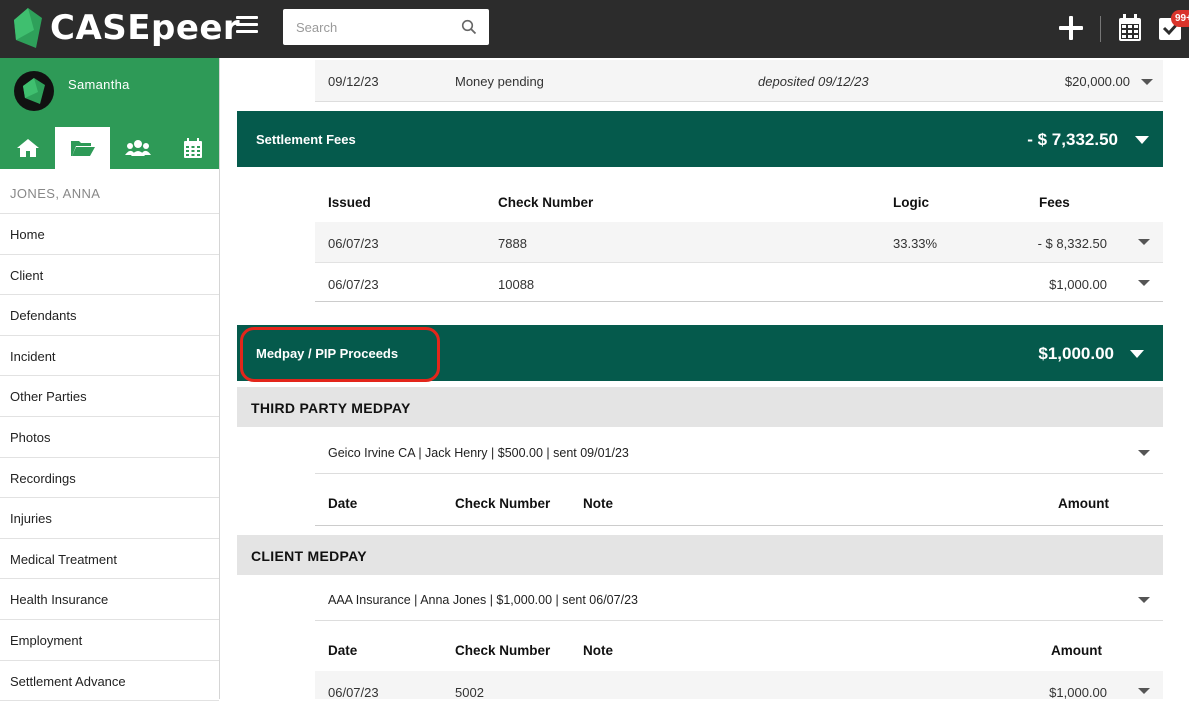 The width and height of the screenshot is (1189, 701). Describe the element at coordinates (109, 356) in the screenshot. I see `sidebar-item-incident: Incident` at that location.